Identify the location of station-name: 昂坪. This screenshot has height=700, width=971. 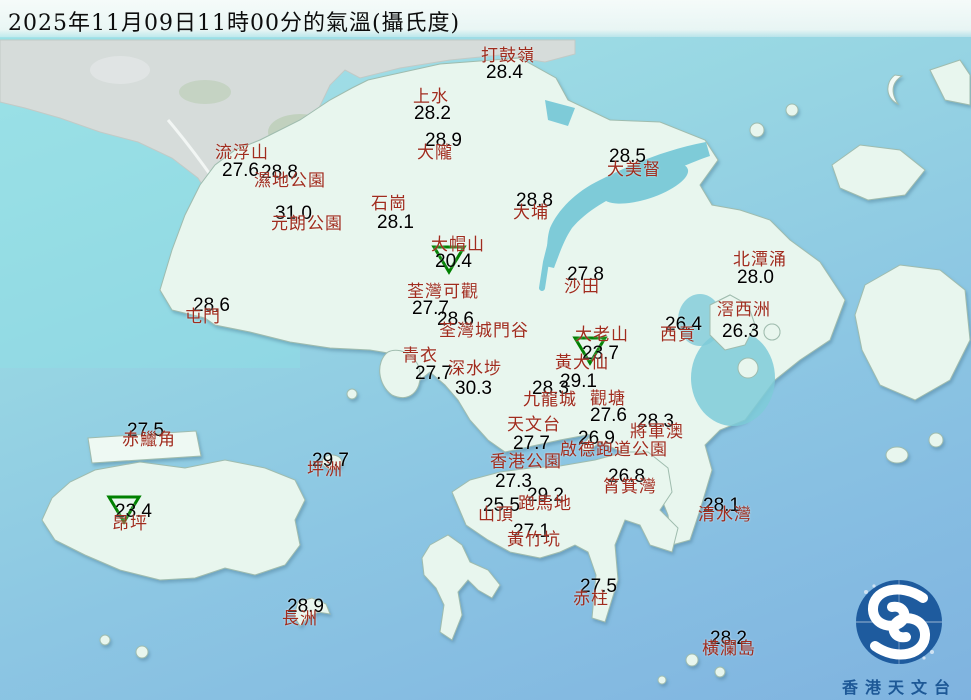
(130, 524).